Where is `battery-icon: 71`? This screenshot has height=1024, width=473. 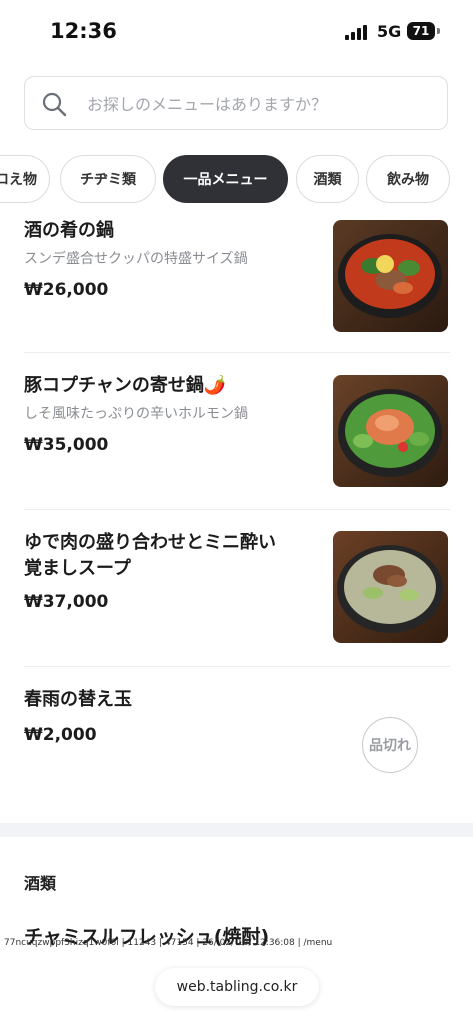
battery-icon: 71 is located at coordinates (421, 31).